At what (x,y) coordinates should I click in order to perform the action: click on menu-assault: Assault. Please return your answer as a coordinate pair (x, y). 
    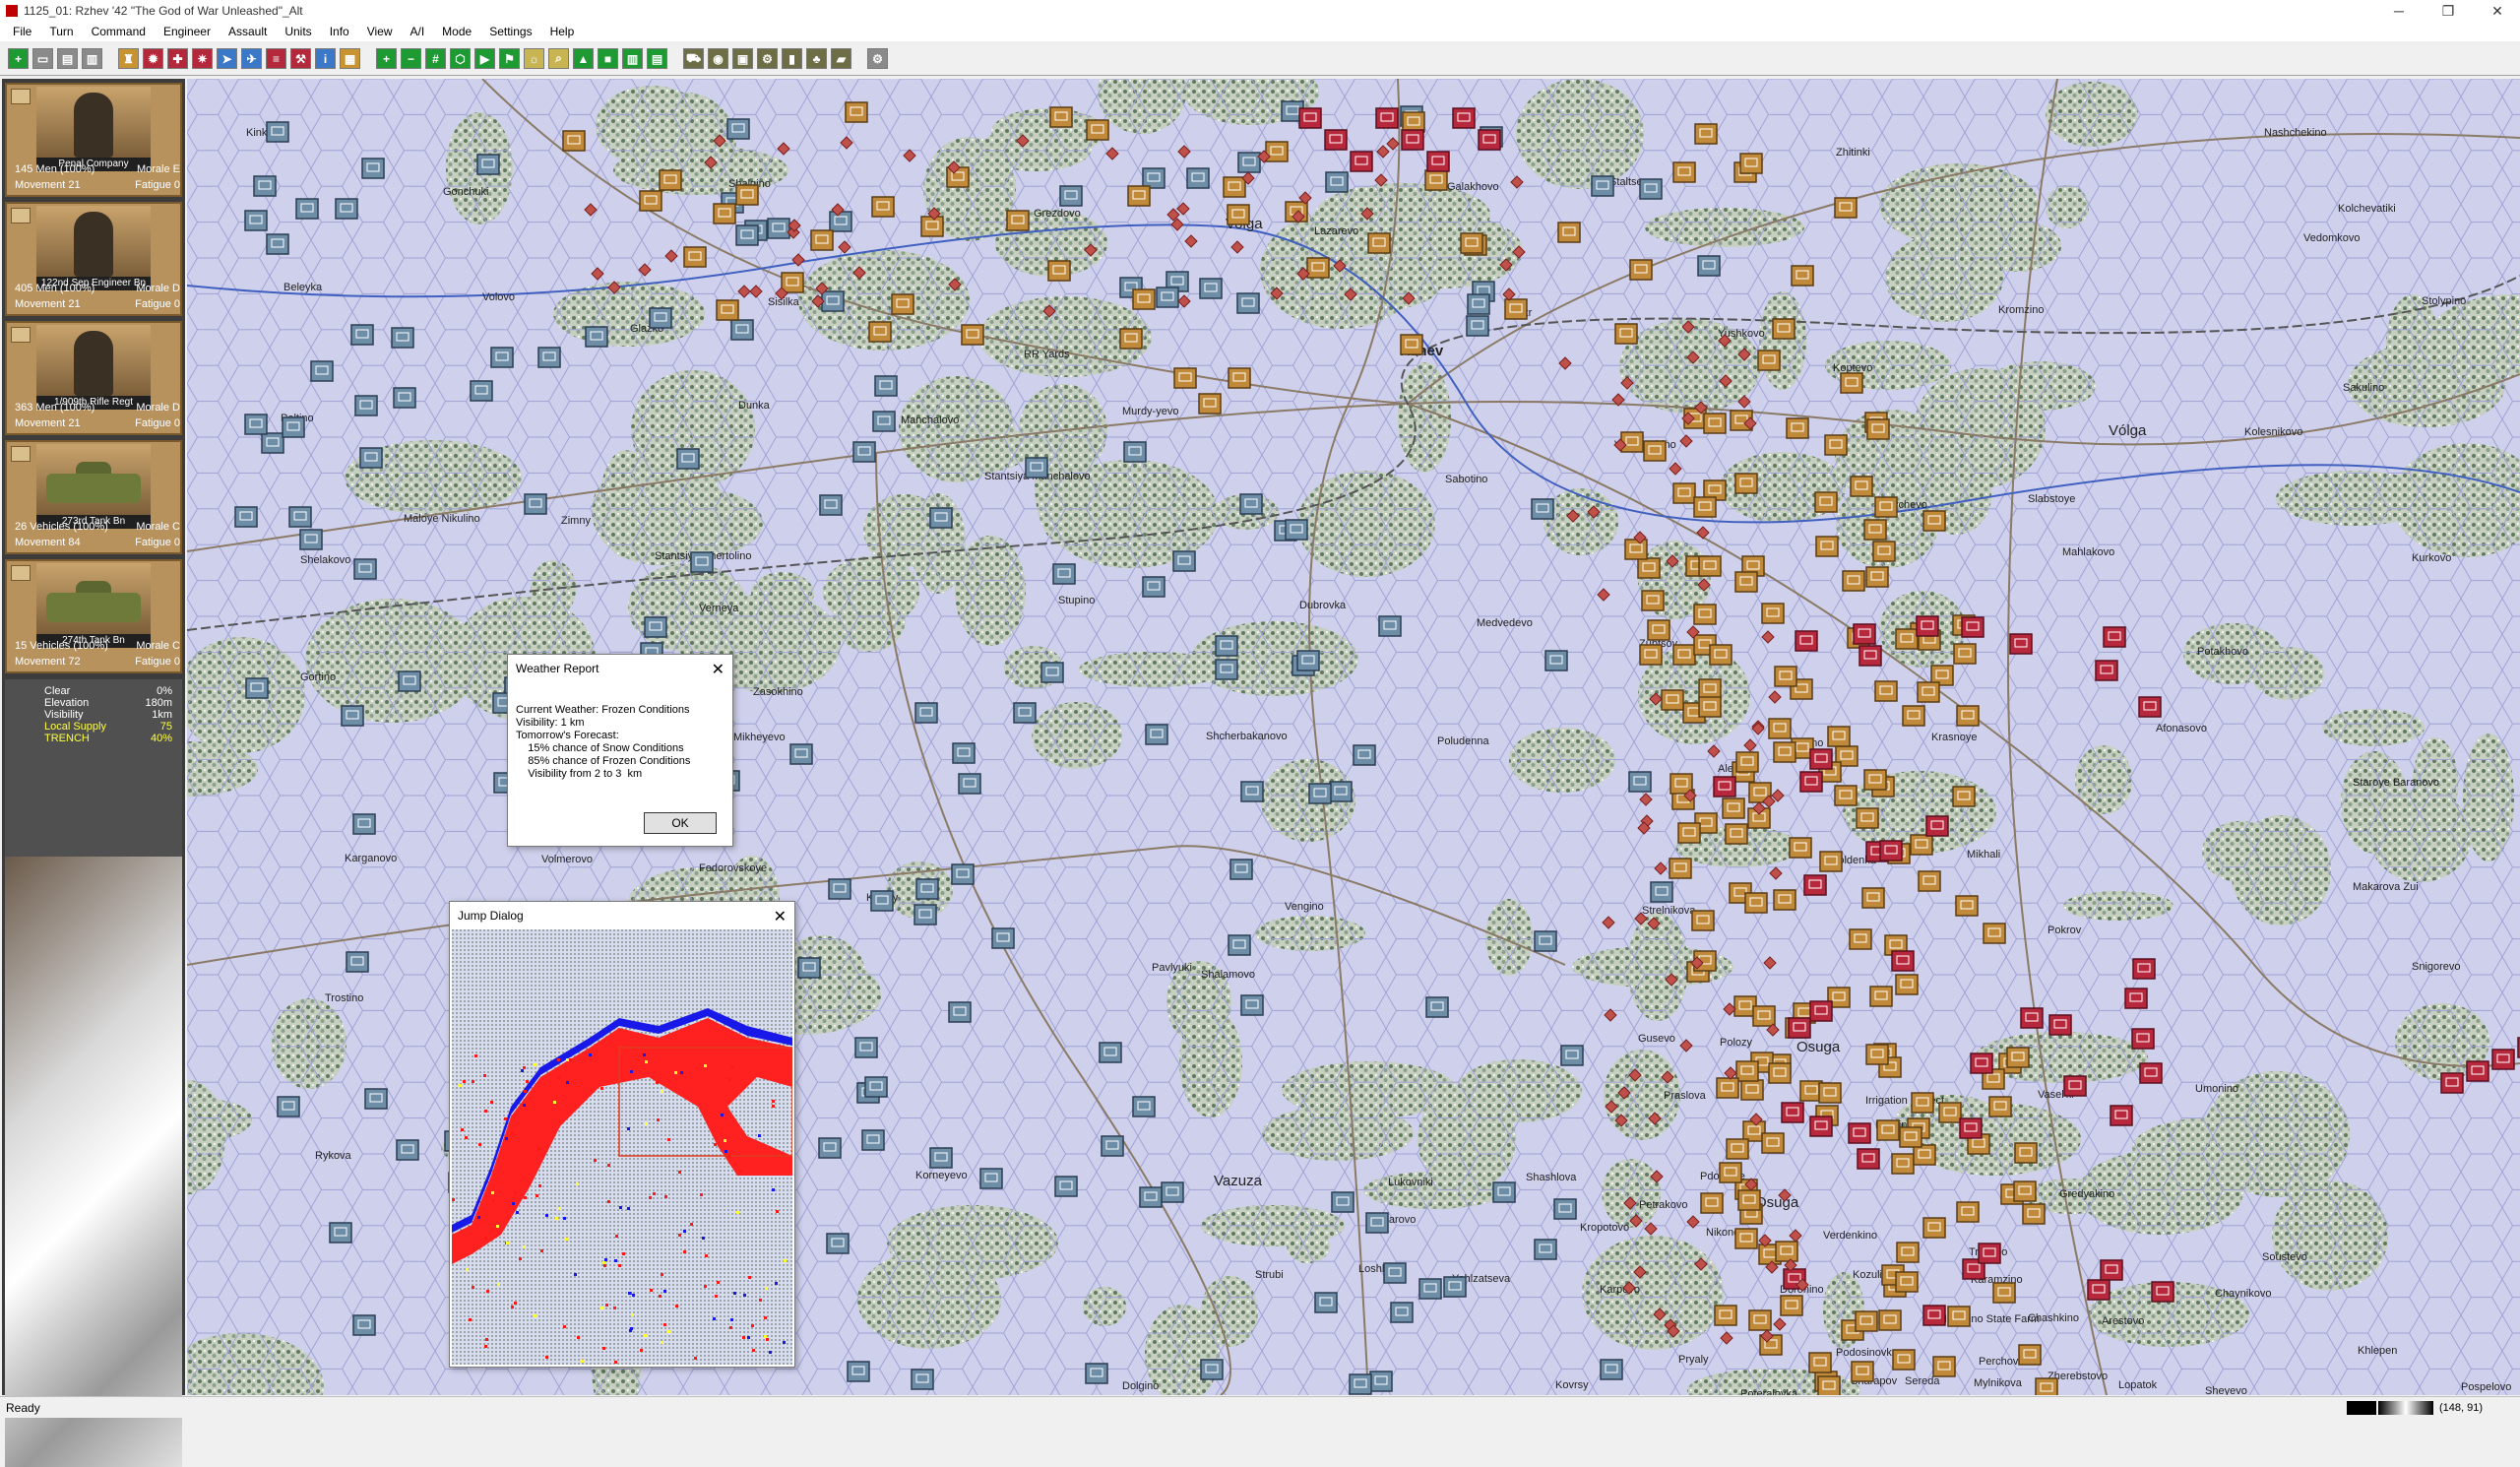
    Looking at the image, I should click on (248, 31).